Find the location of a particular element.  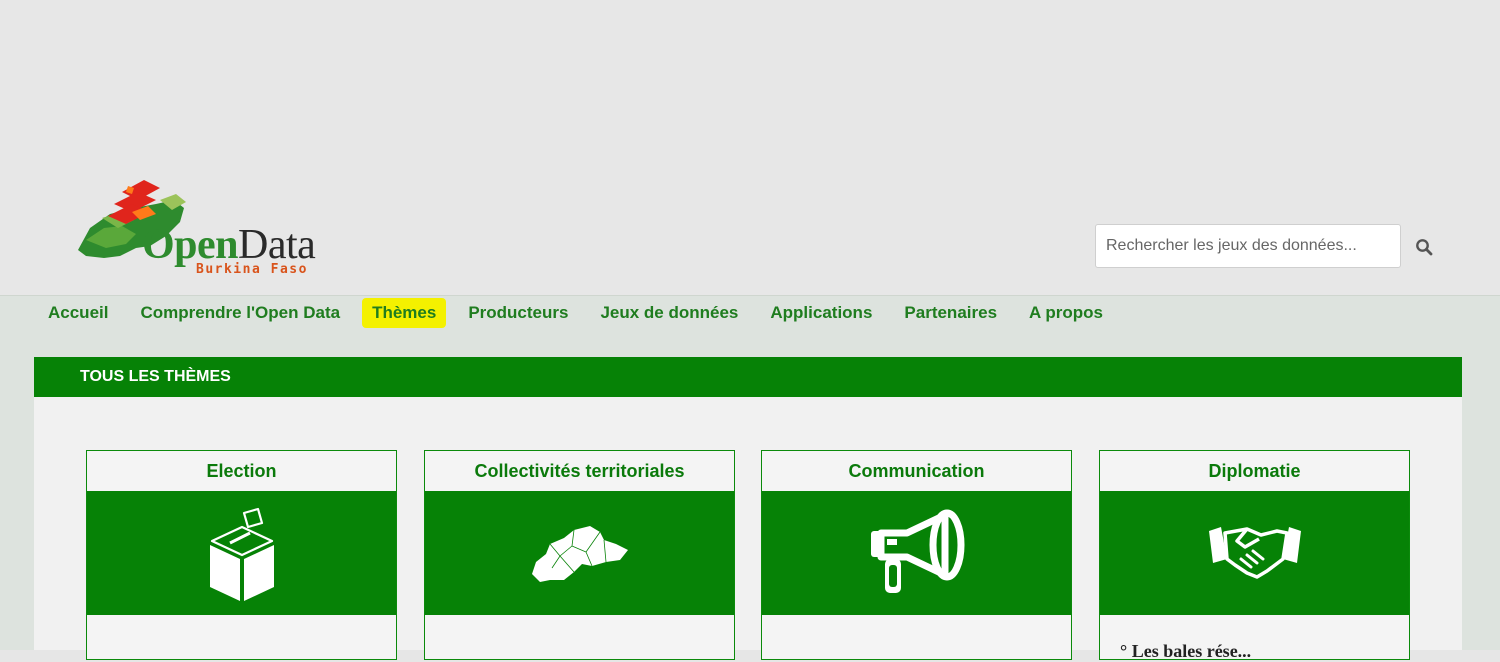

nav-item-producteurs: Producteurs is located at coordinates (518, 313).